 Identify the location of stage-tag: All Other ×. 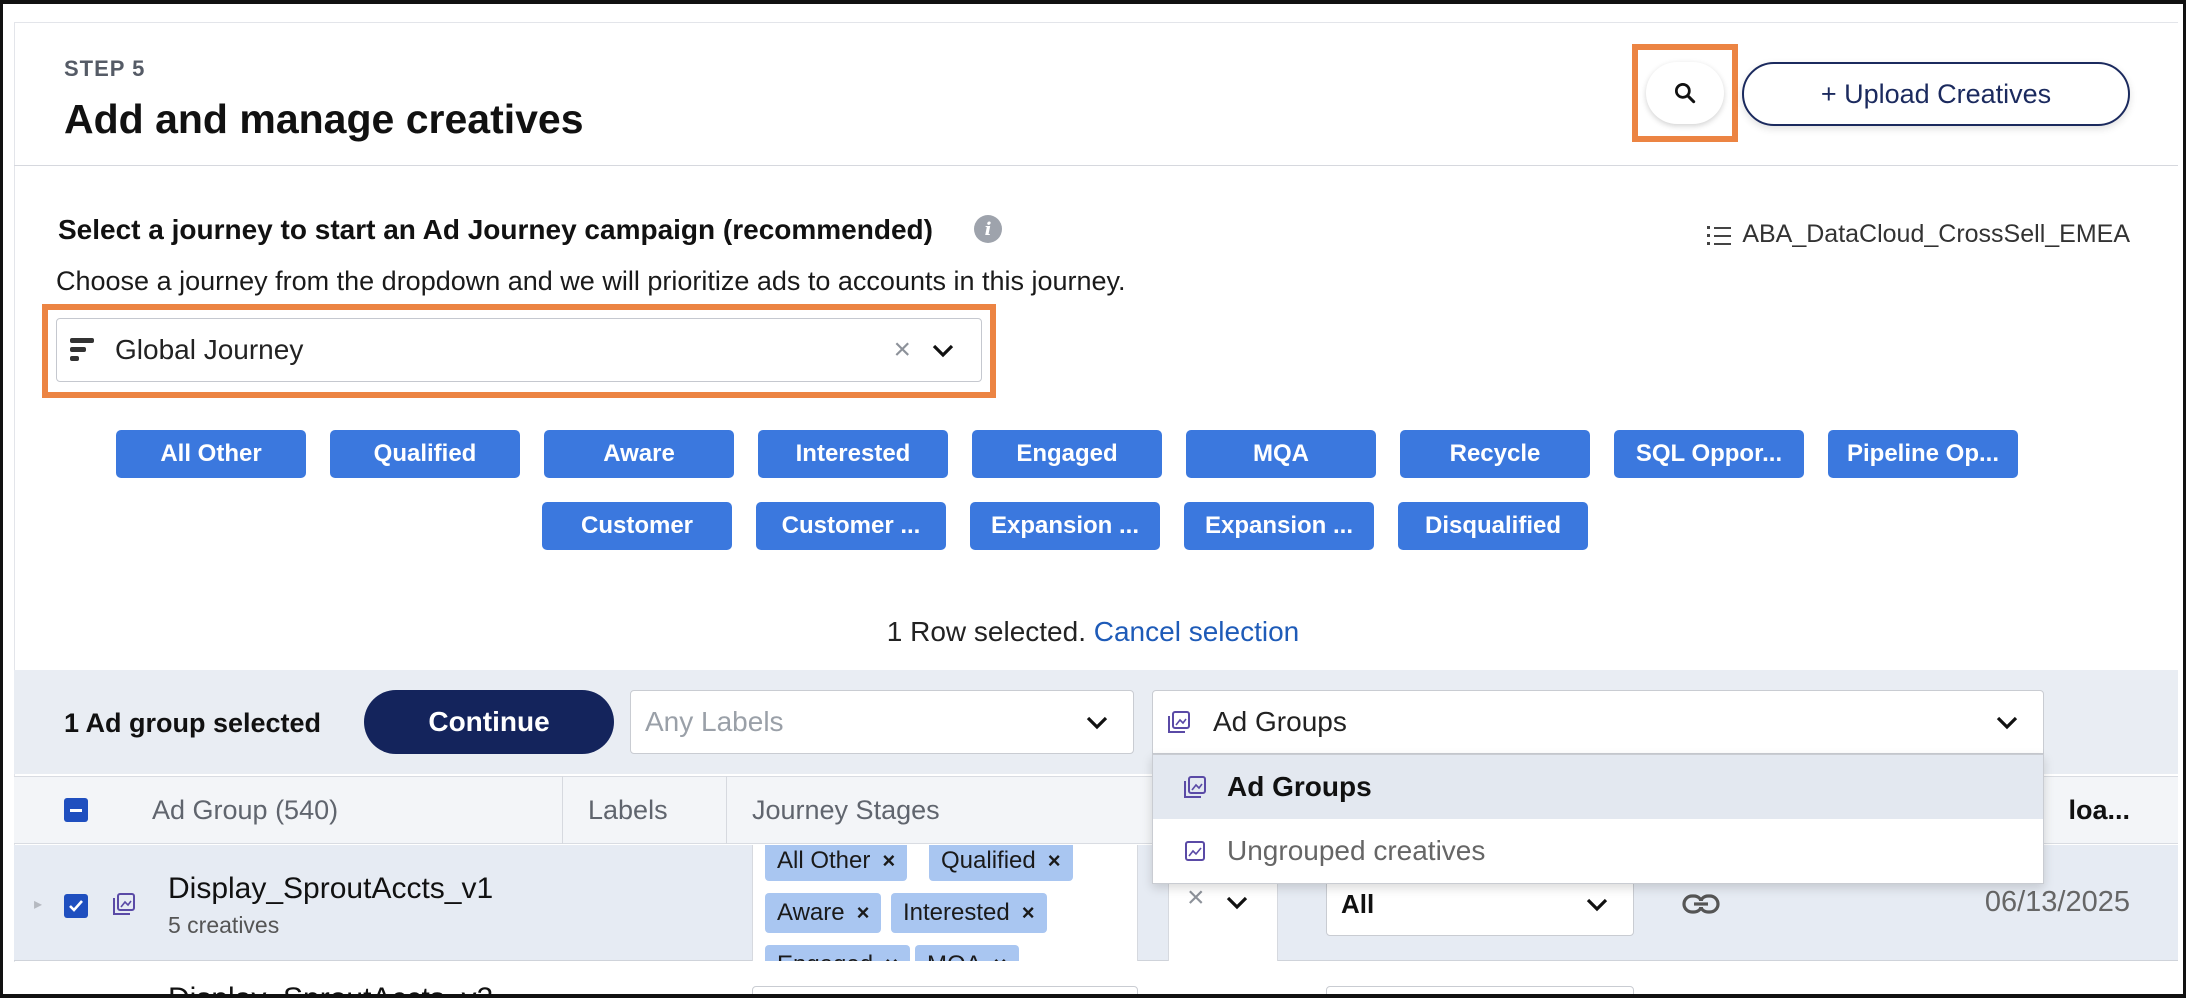
(836, 863).